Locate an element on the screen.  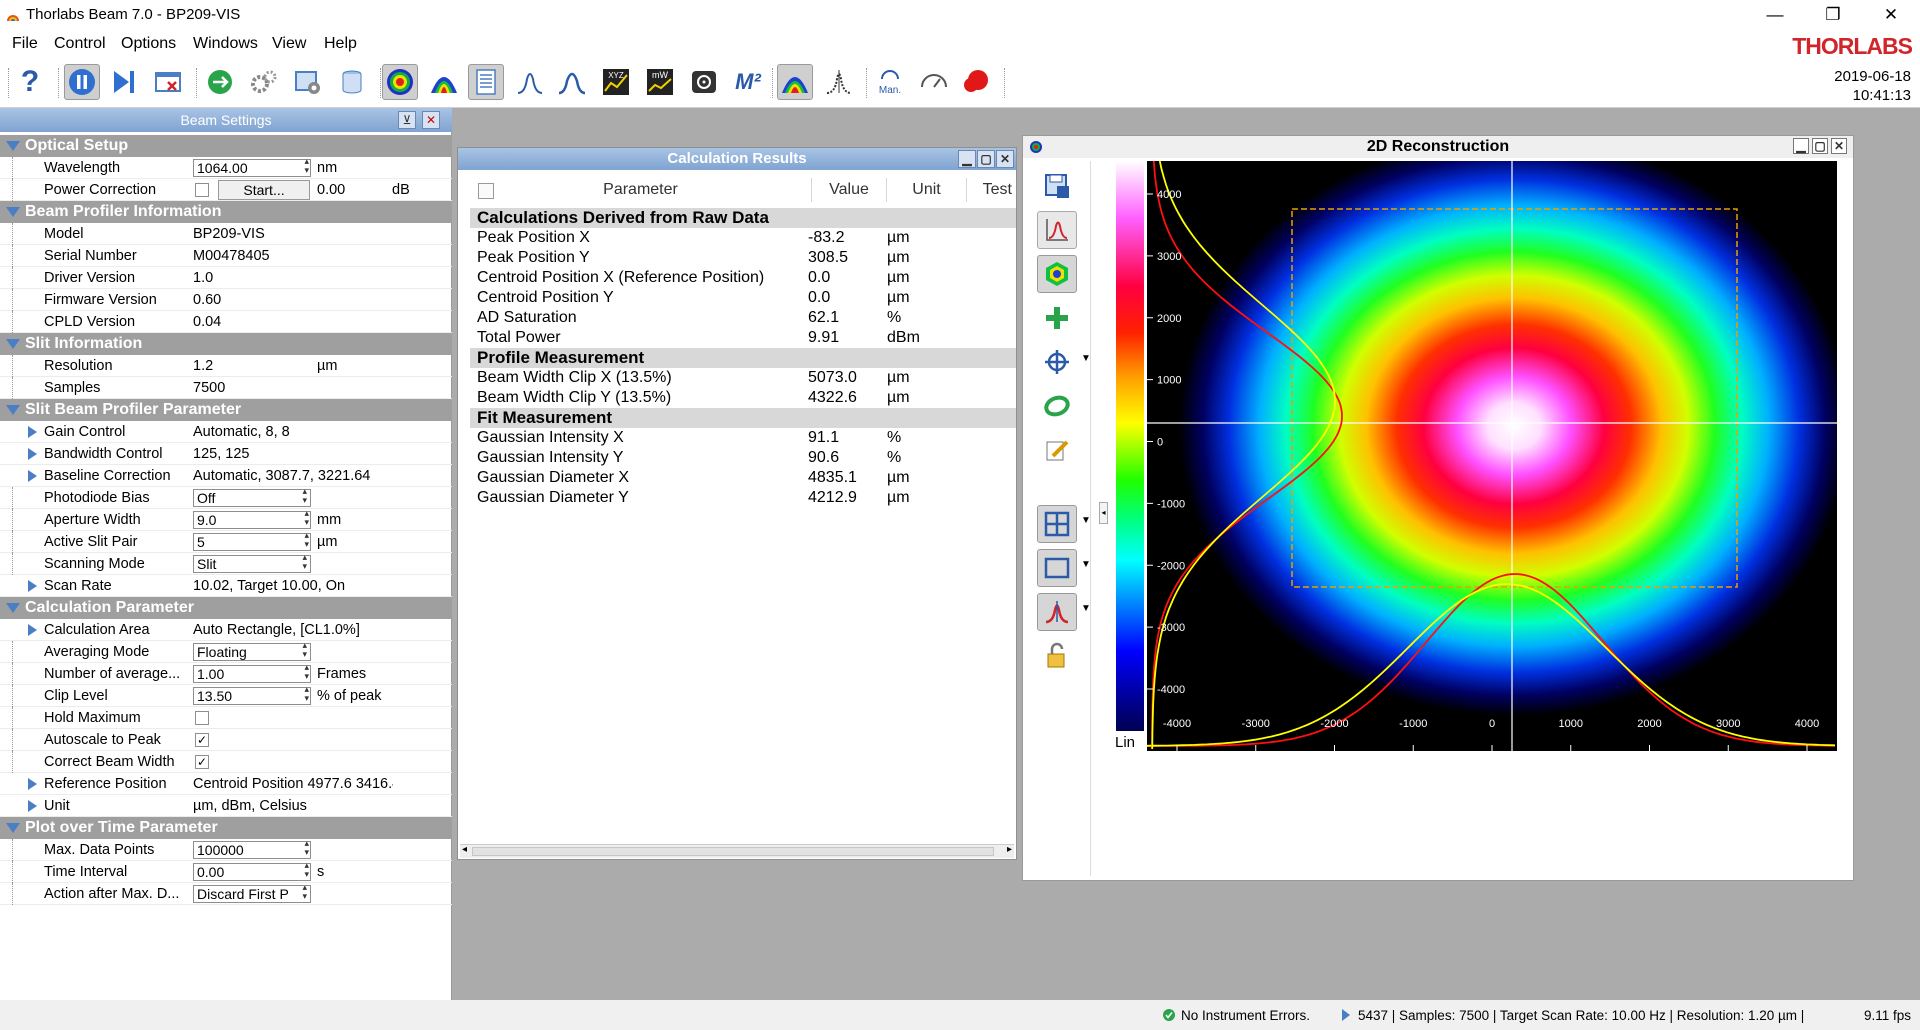
add-marker-button is located at coordinates (1057, 318).